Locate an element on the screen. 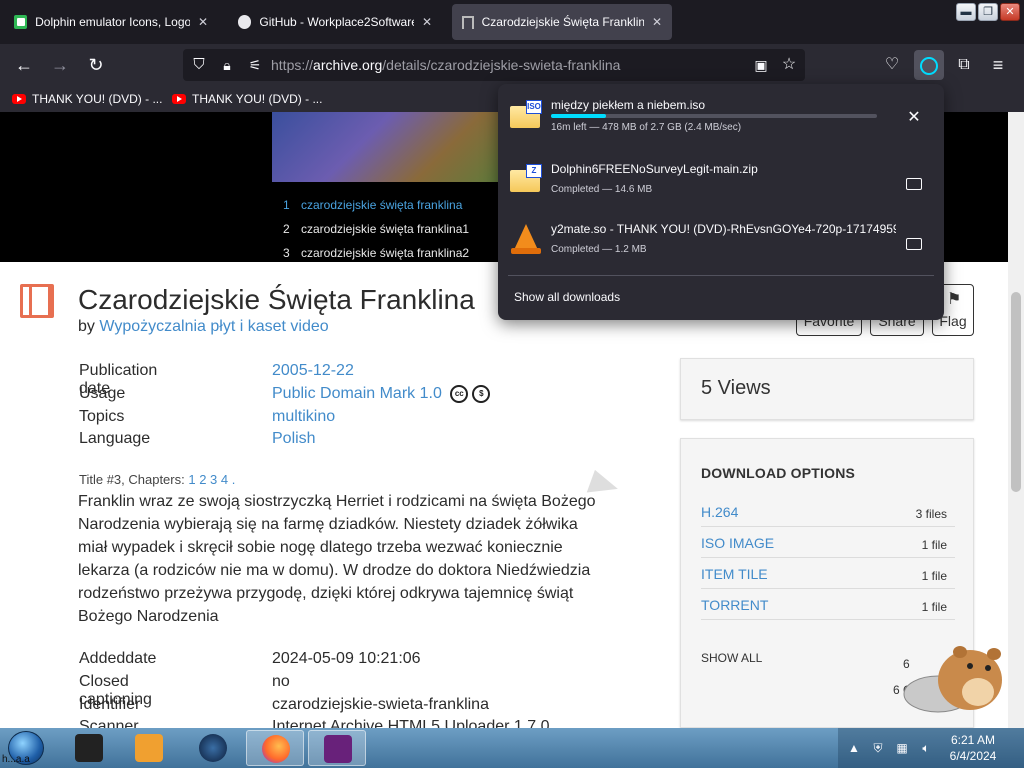 The image size is (1024, 768). chapters-label: Title #3, Chapters: is located at coordinates (132, 479).